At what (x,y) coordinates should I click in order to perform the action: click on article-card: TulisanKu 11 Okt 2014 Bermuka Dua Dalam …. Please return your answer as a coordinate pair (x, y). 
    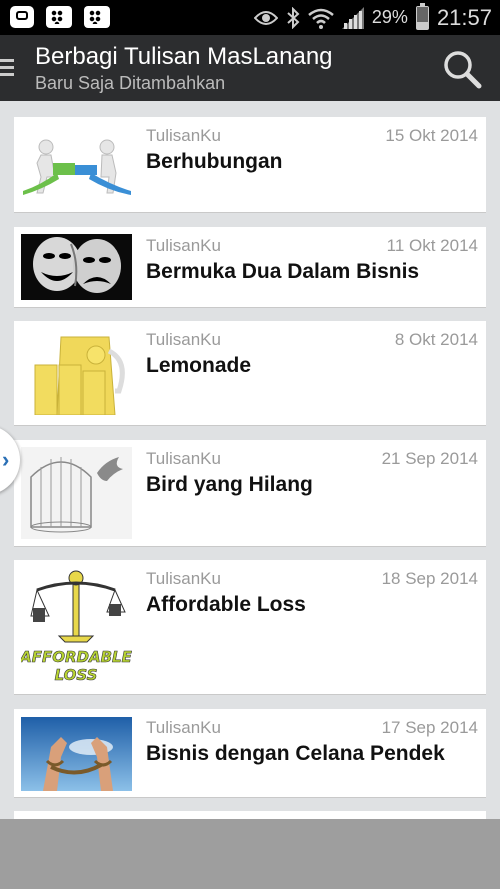
    Looking at the image, I should click on (250, 267).